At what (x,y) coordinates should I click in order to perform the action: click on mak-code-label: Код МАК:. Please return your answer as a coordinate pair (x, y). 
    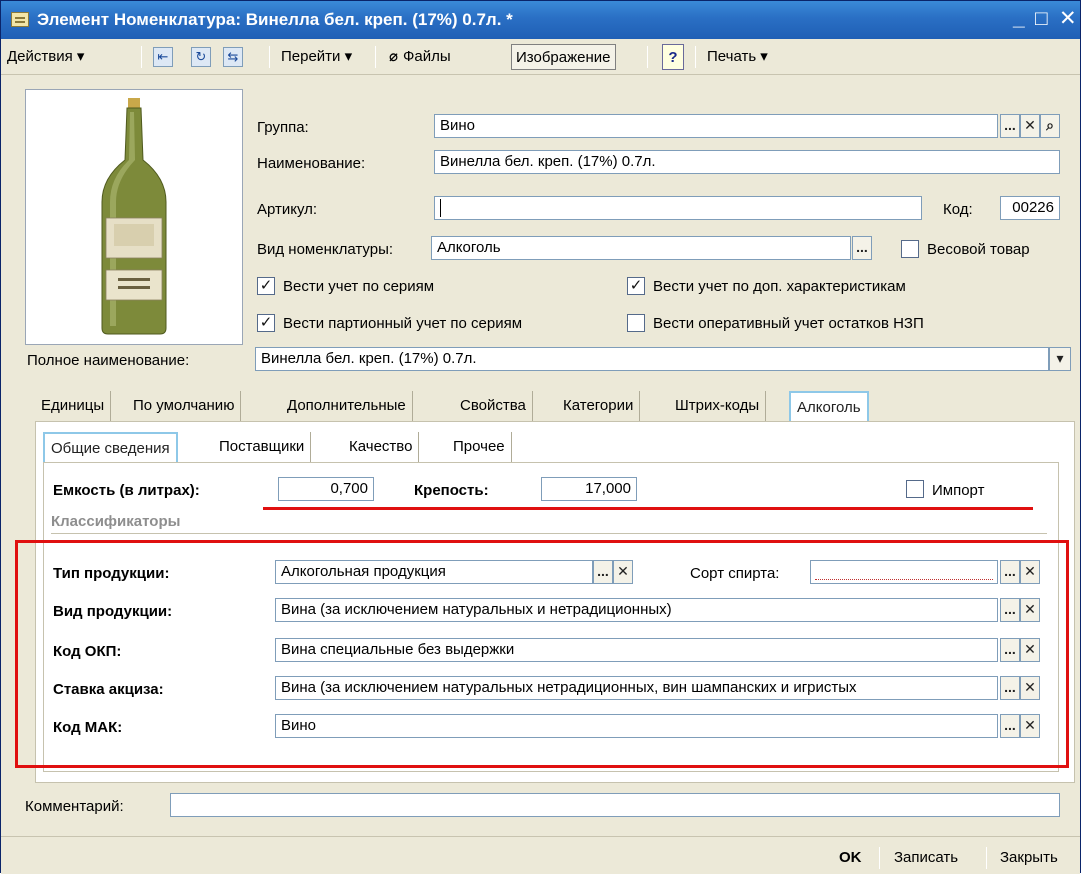
    Looking at the image, I should click on (88, 727).